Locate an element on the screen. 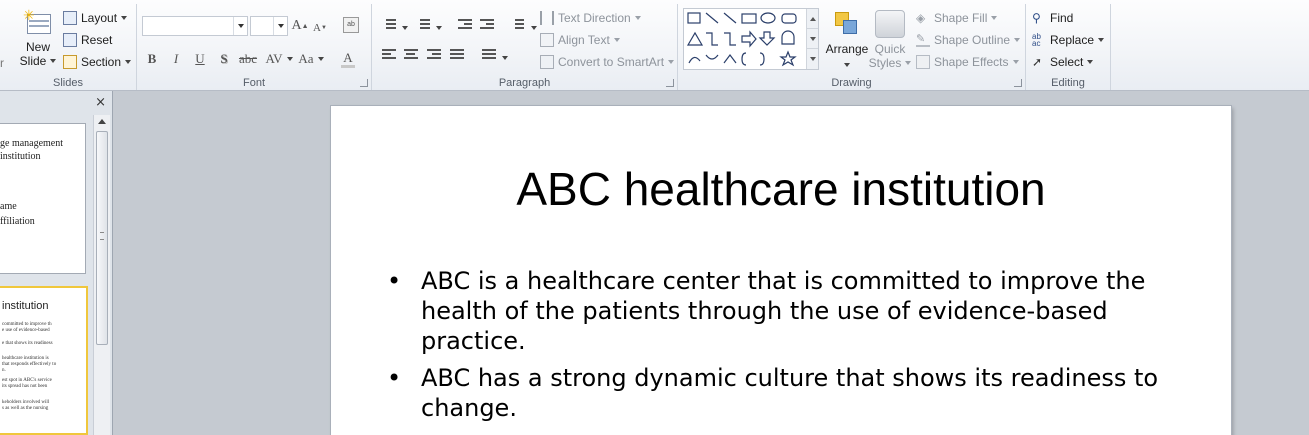 Image resolution: width=1309 pixels, height=435 pixels. elbow-connector-shape-icon is located at coordinates (712, 39).